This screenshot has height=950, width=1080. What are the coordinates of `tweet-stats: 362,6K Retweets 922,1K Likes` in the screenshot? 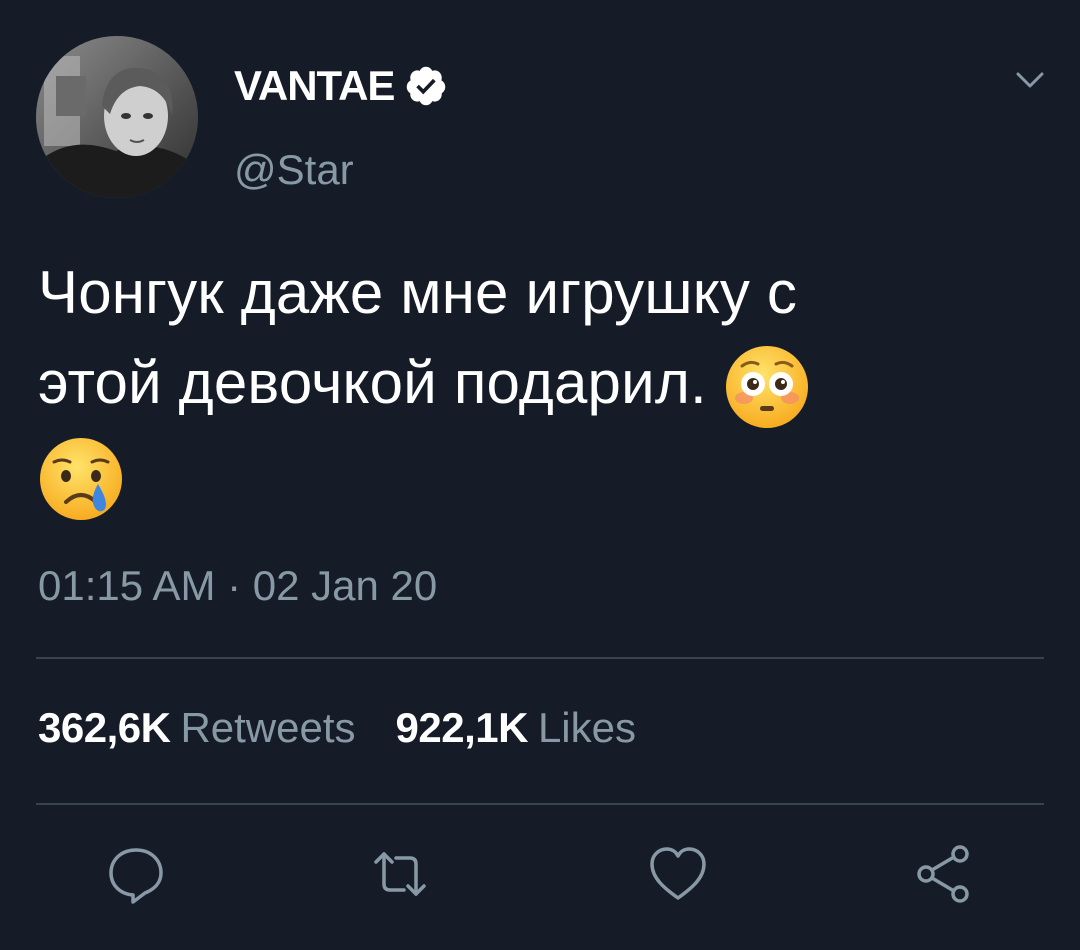 It's located at (337, 728).